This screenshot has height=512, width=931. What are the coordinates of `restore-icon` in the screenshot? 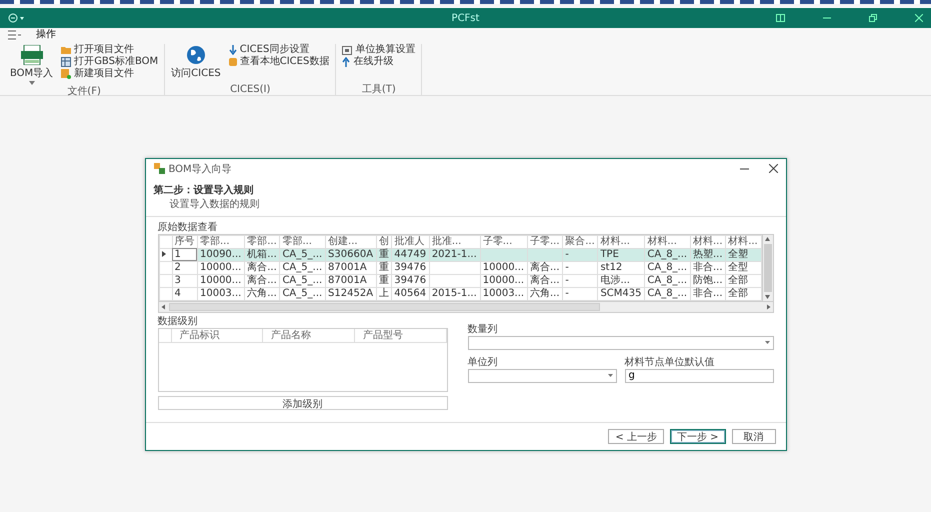 It's located at (873, 18).